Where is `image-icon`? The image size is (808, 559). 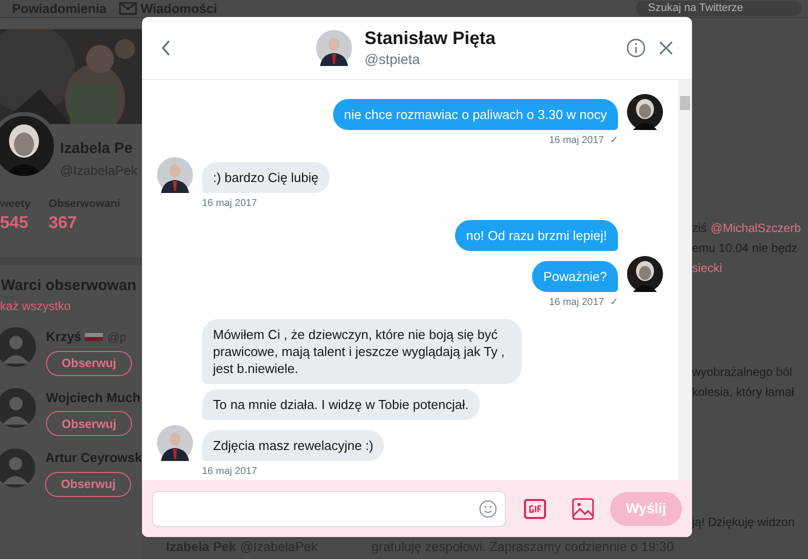 image-icon is located at coordinates (583, 509).